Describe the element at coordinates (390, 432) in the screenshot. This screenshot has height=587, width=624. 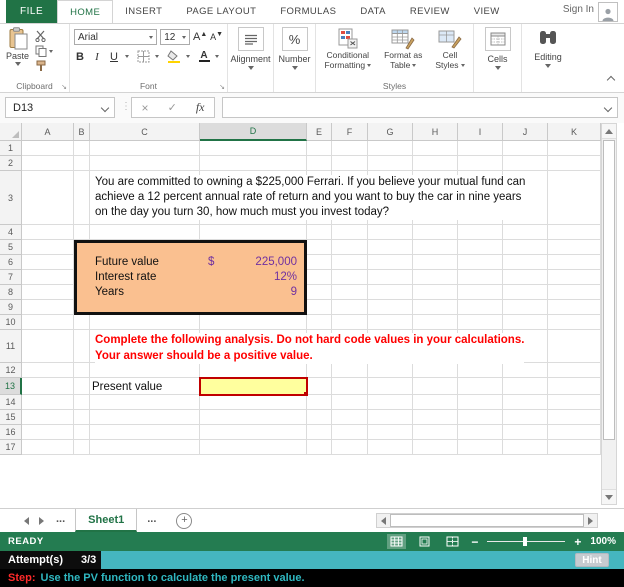
I see `cell-G16` at that location.